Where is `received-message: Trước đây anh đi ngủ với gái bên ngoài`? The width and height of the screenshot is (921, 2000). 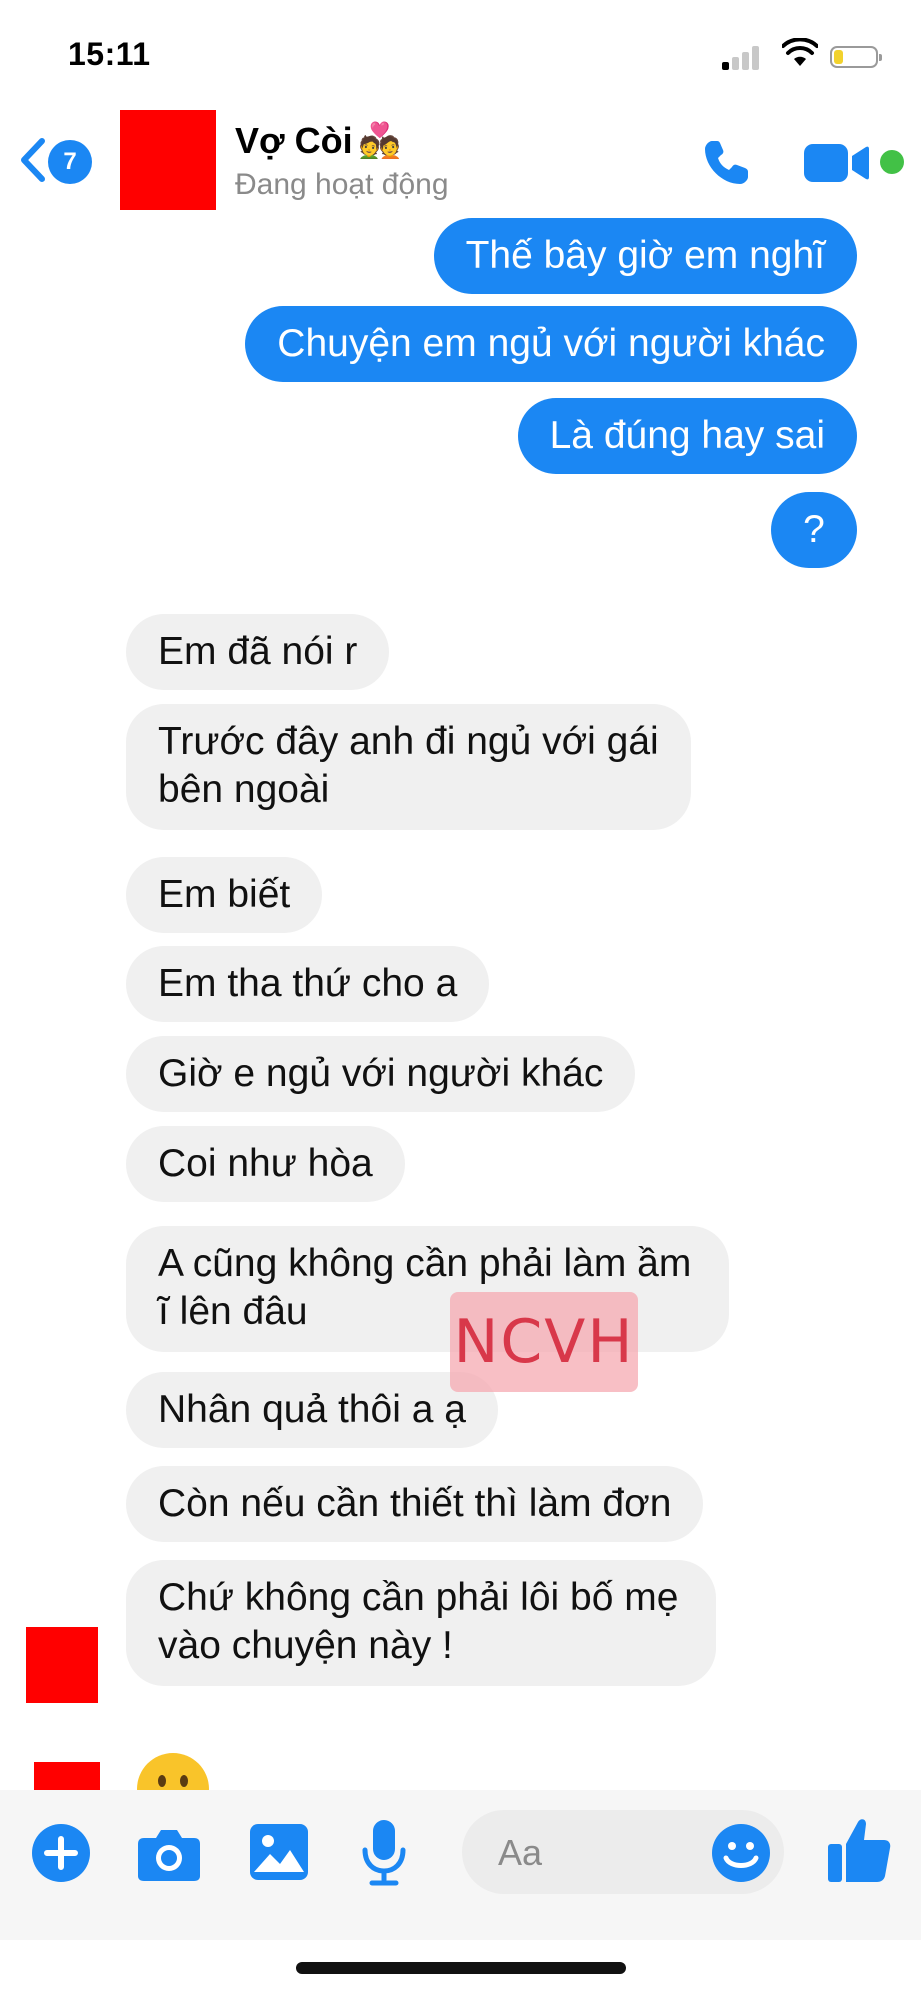 received-message: Trước đây anh đi ngủ với gái bên ngoài is located at coordinates (408, 767).